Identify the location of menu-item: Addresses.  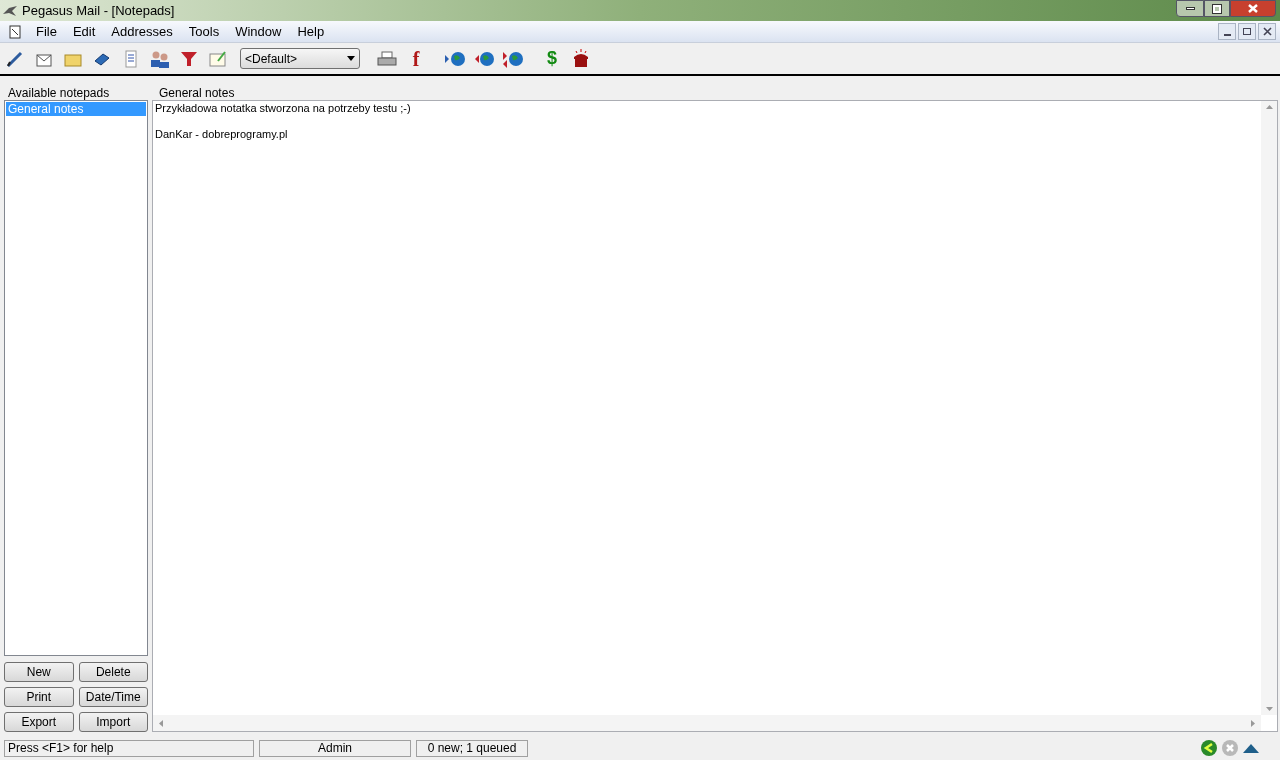
(142, 31).